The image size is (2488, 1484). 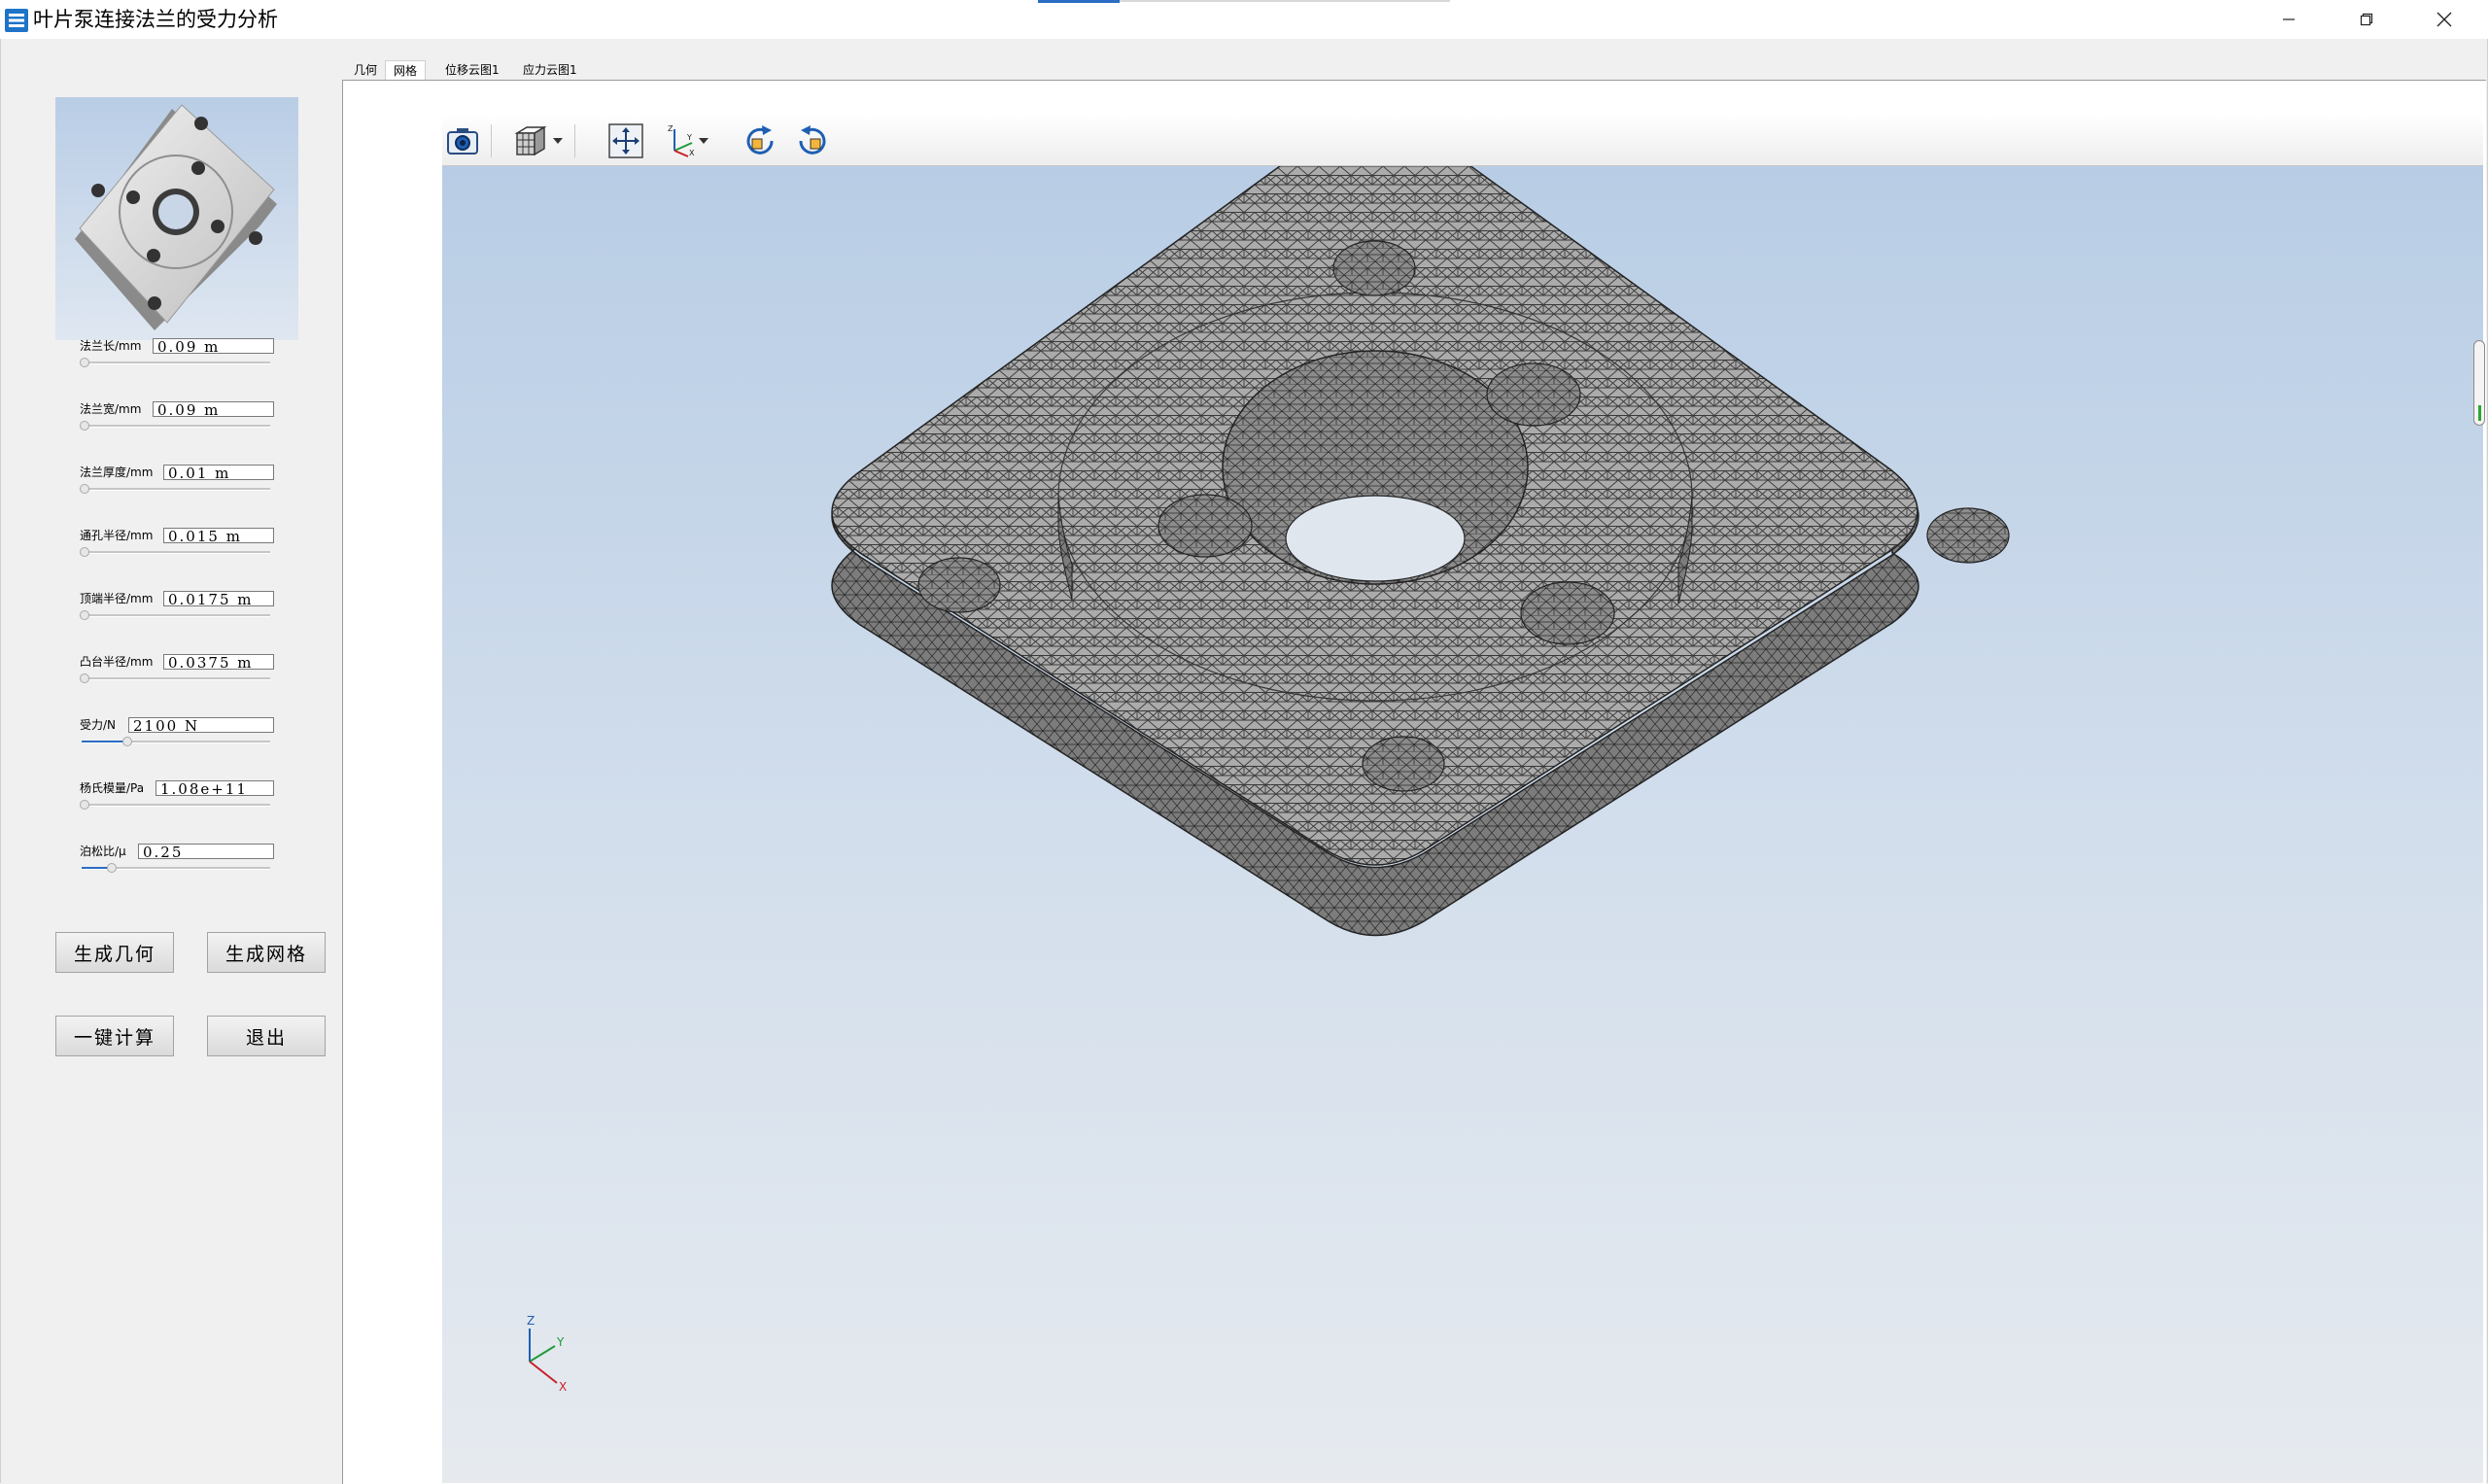 I want to click on param-hole-radius: 通孔半径/mm 0.015 m, so click(x=177, y=547).